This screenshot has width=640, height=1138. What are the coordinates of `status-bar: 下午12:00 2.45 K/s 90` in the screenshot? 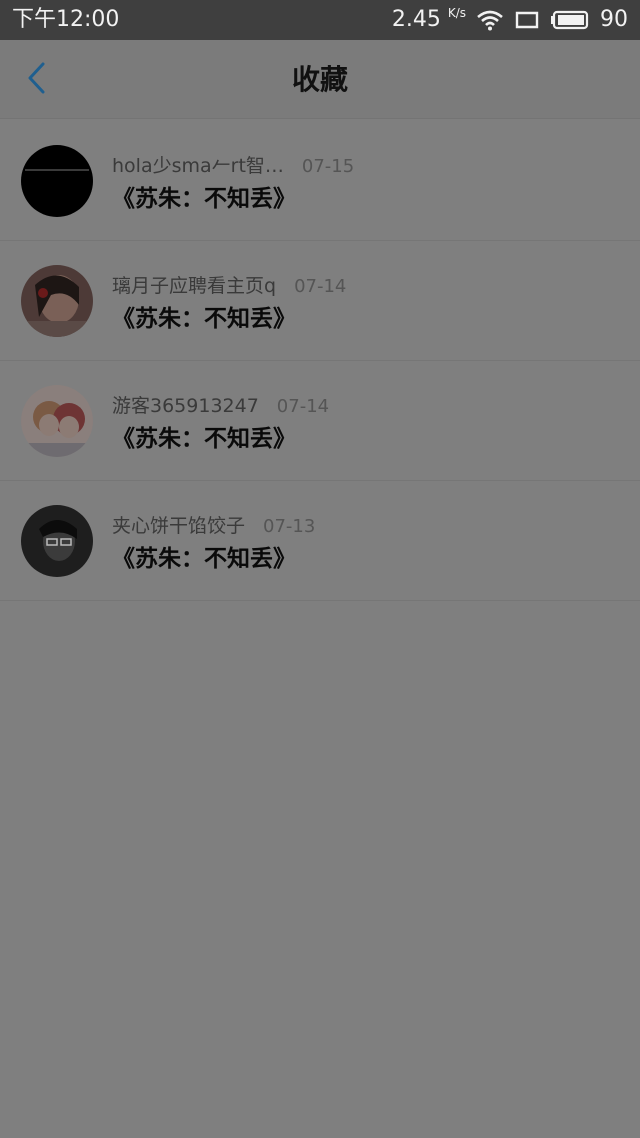 It's located at (320, 20).